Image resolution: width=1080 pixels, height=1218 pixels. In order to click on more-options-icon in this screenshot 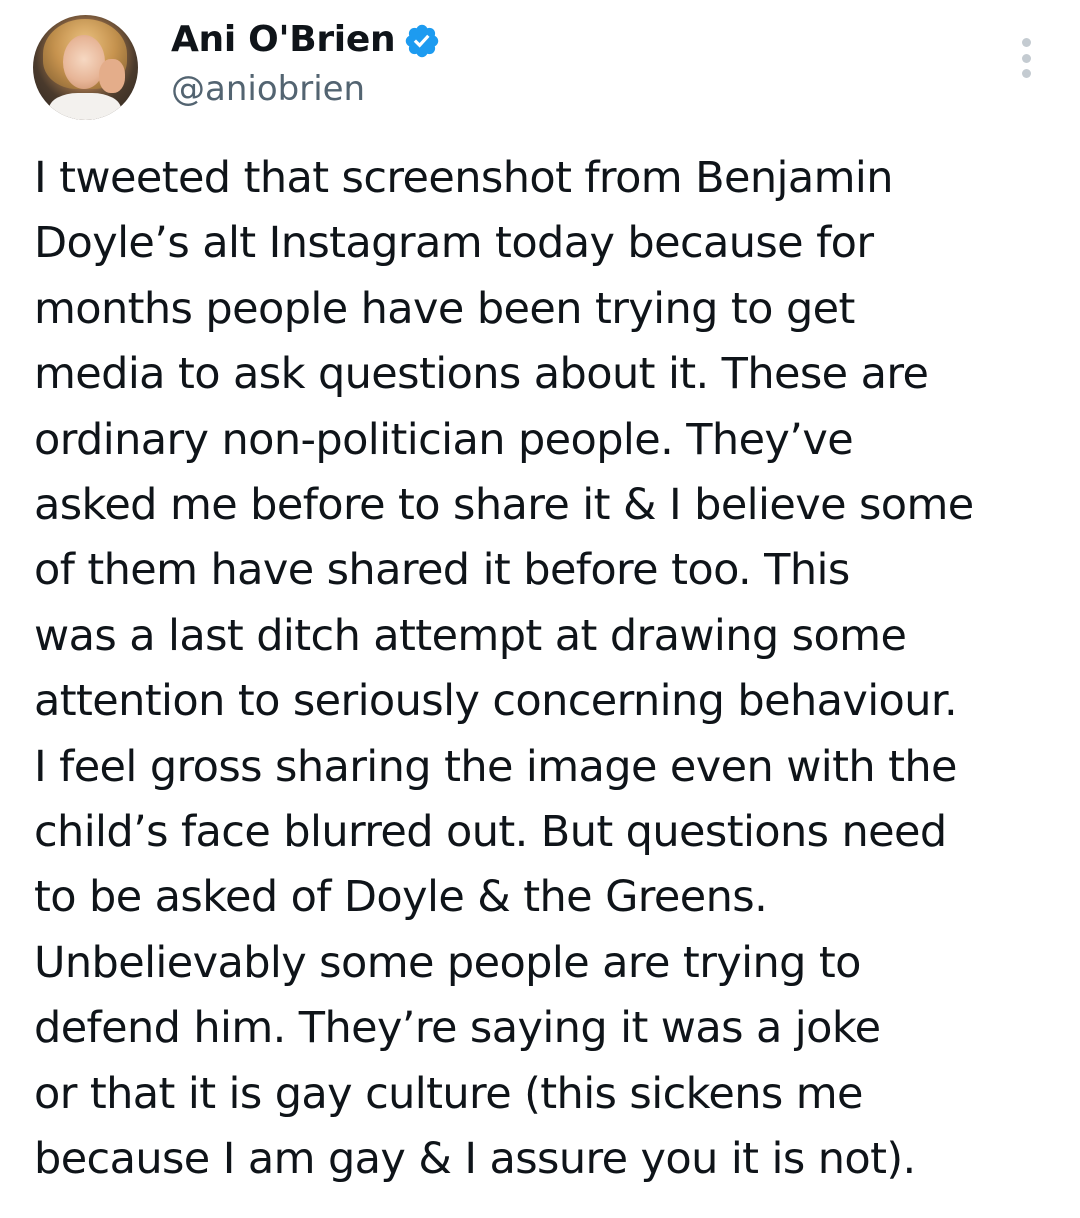, I will do `click(1026, 58)`.